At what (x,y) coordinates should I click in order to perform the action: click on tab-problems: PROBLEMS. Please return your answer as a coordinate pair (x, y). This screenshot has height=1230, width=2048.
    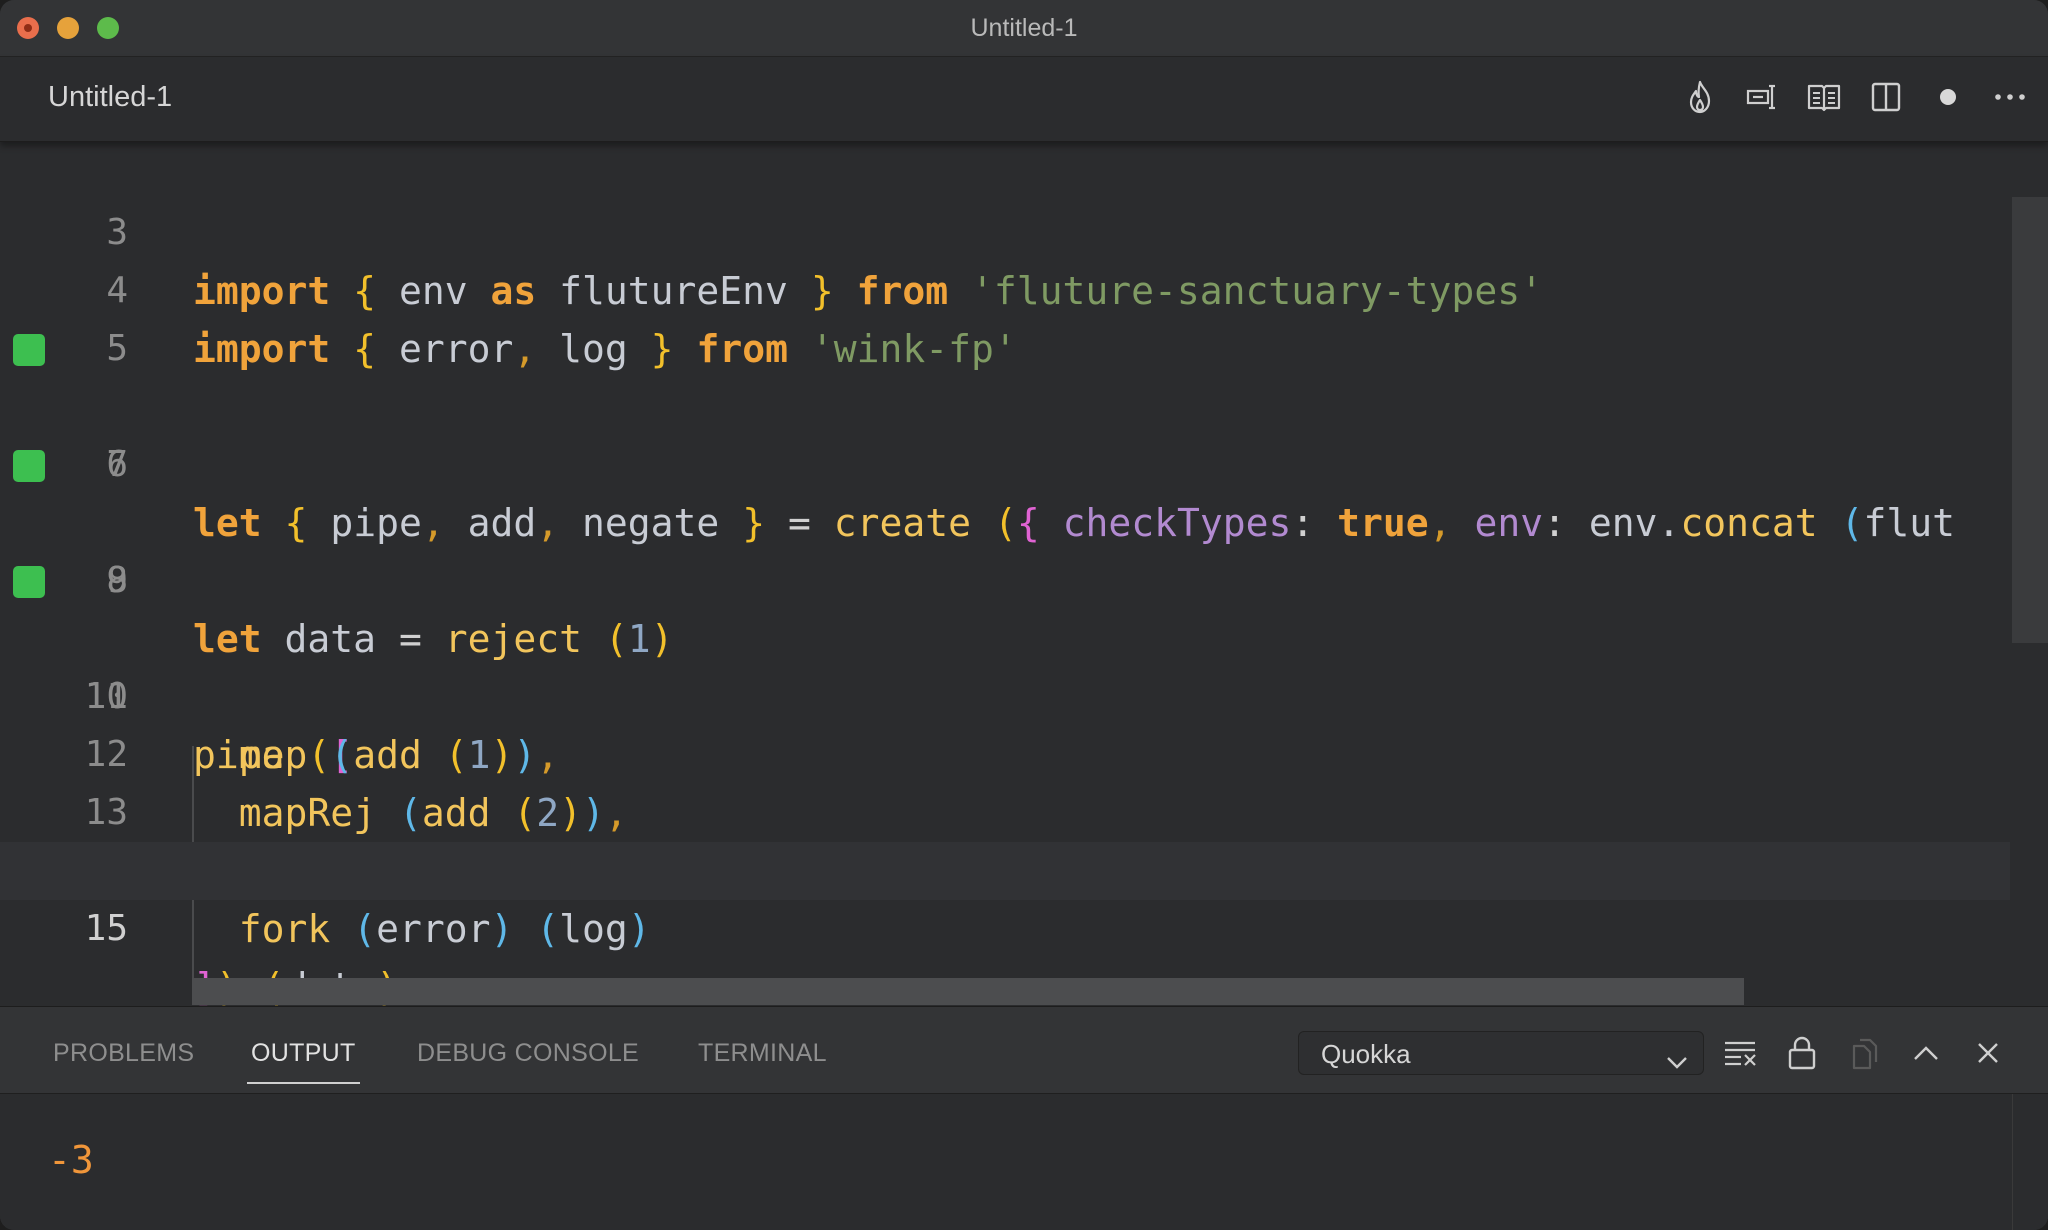
    Looking at the image, I should click on (123, 1053).